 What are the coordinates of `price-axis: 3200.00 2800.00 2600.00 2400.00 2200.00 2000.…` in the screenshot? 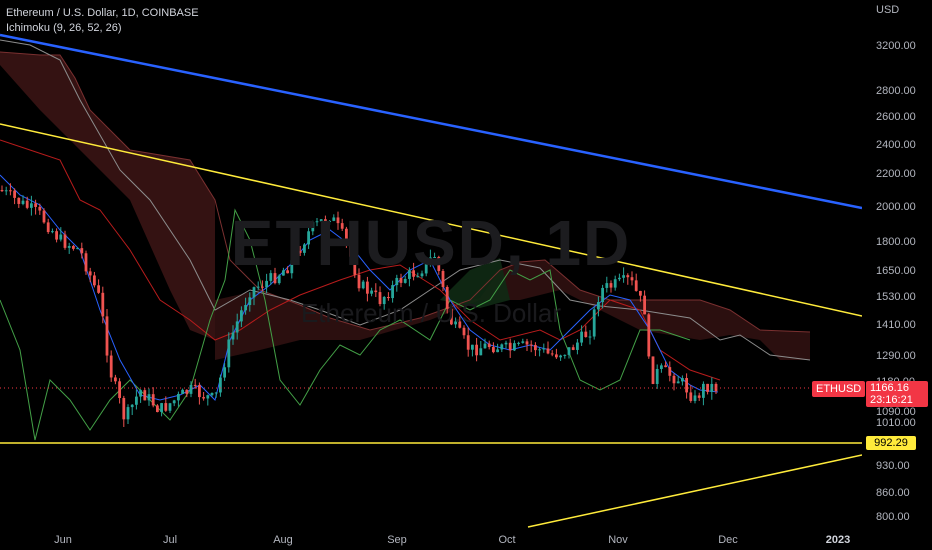 It's located at (897, 265).